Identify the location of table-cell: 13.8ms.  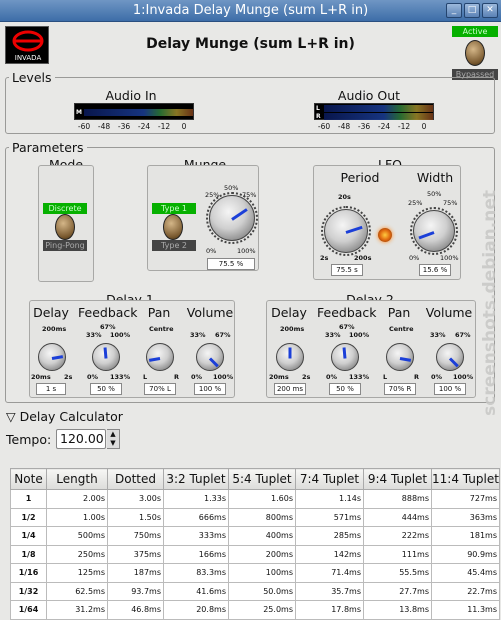
(397, 610).